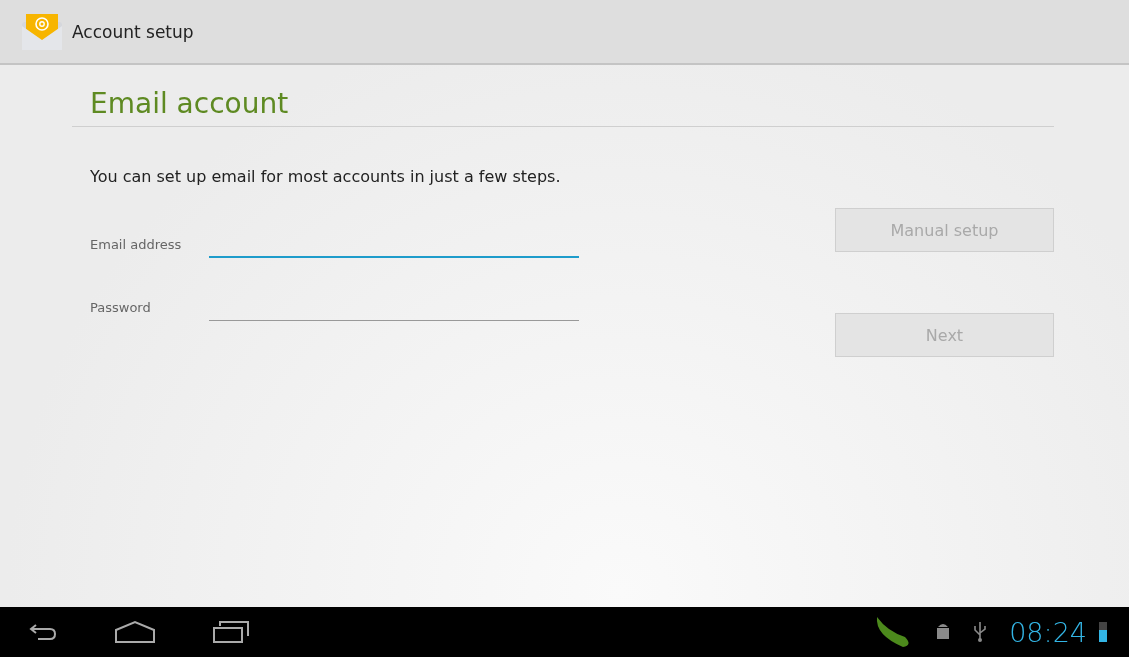 This screenshot has height=657, width=1129. What do you see at coordinates (563, 107) in the screenshot?
I see `section-heading: Email account` at bounding box center [563, 107].